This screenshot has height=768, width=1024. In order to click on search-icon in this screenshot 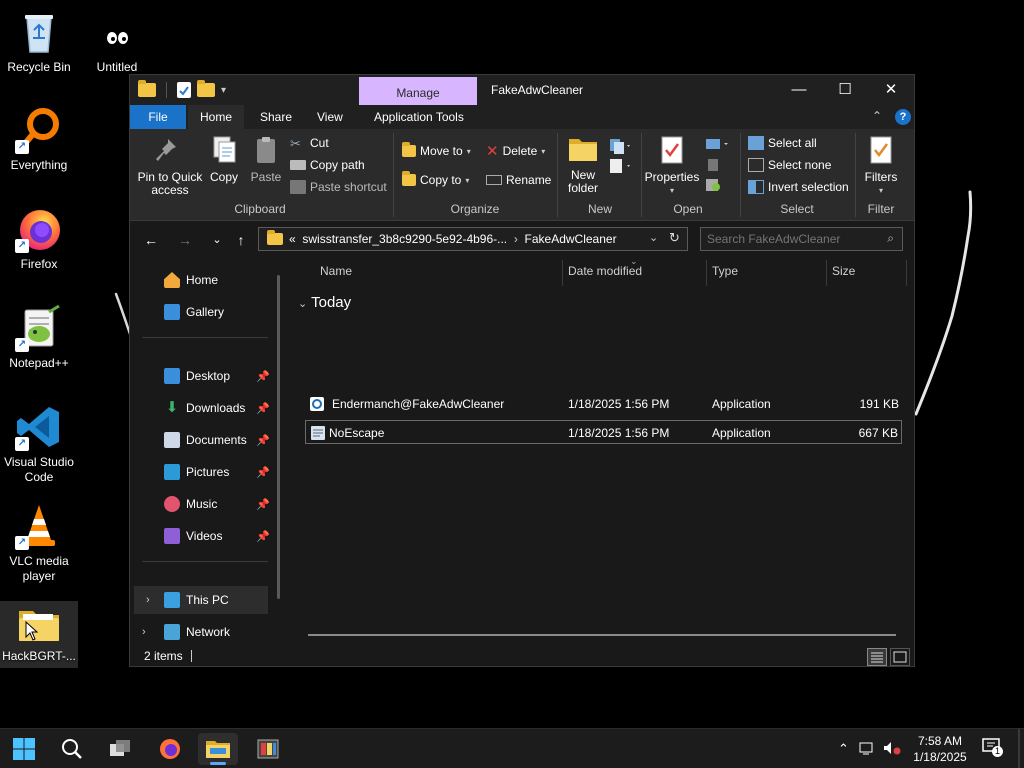, I will do `click(72, 749)`.